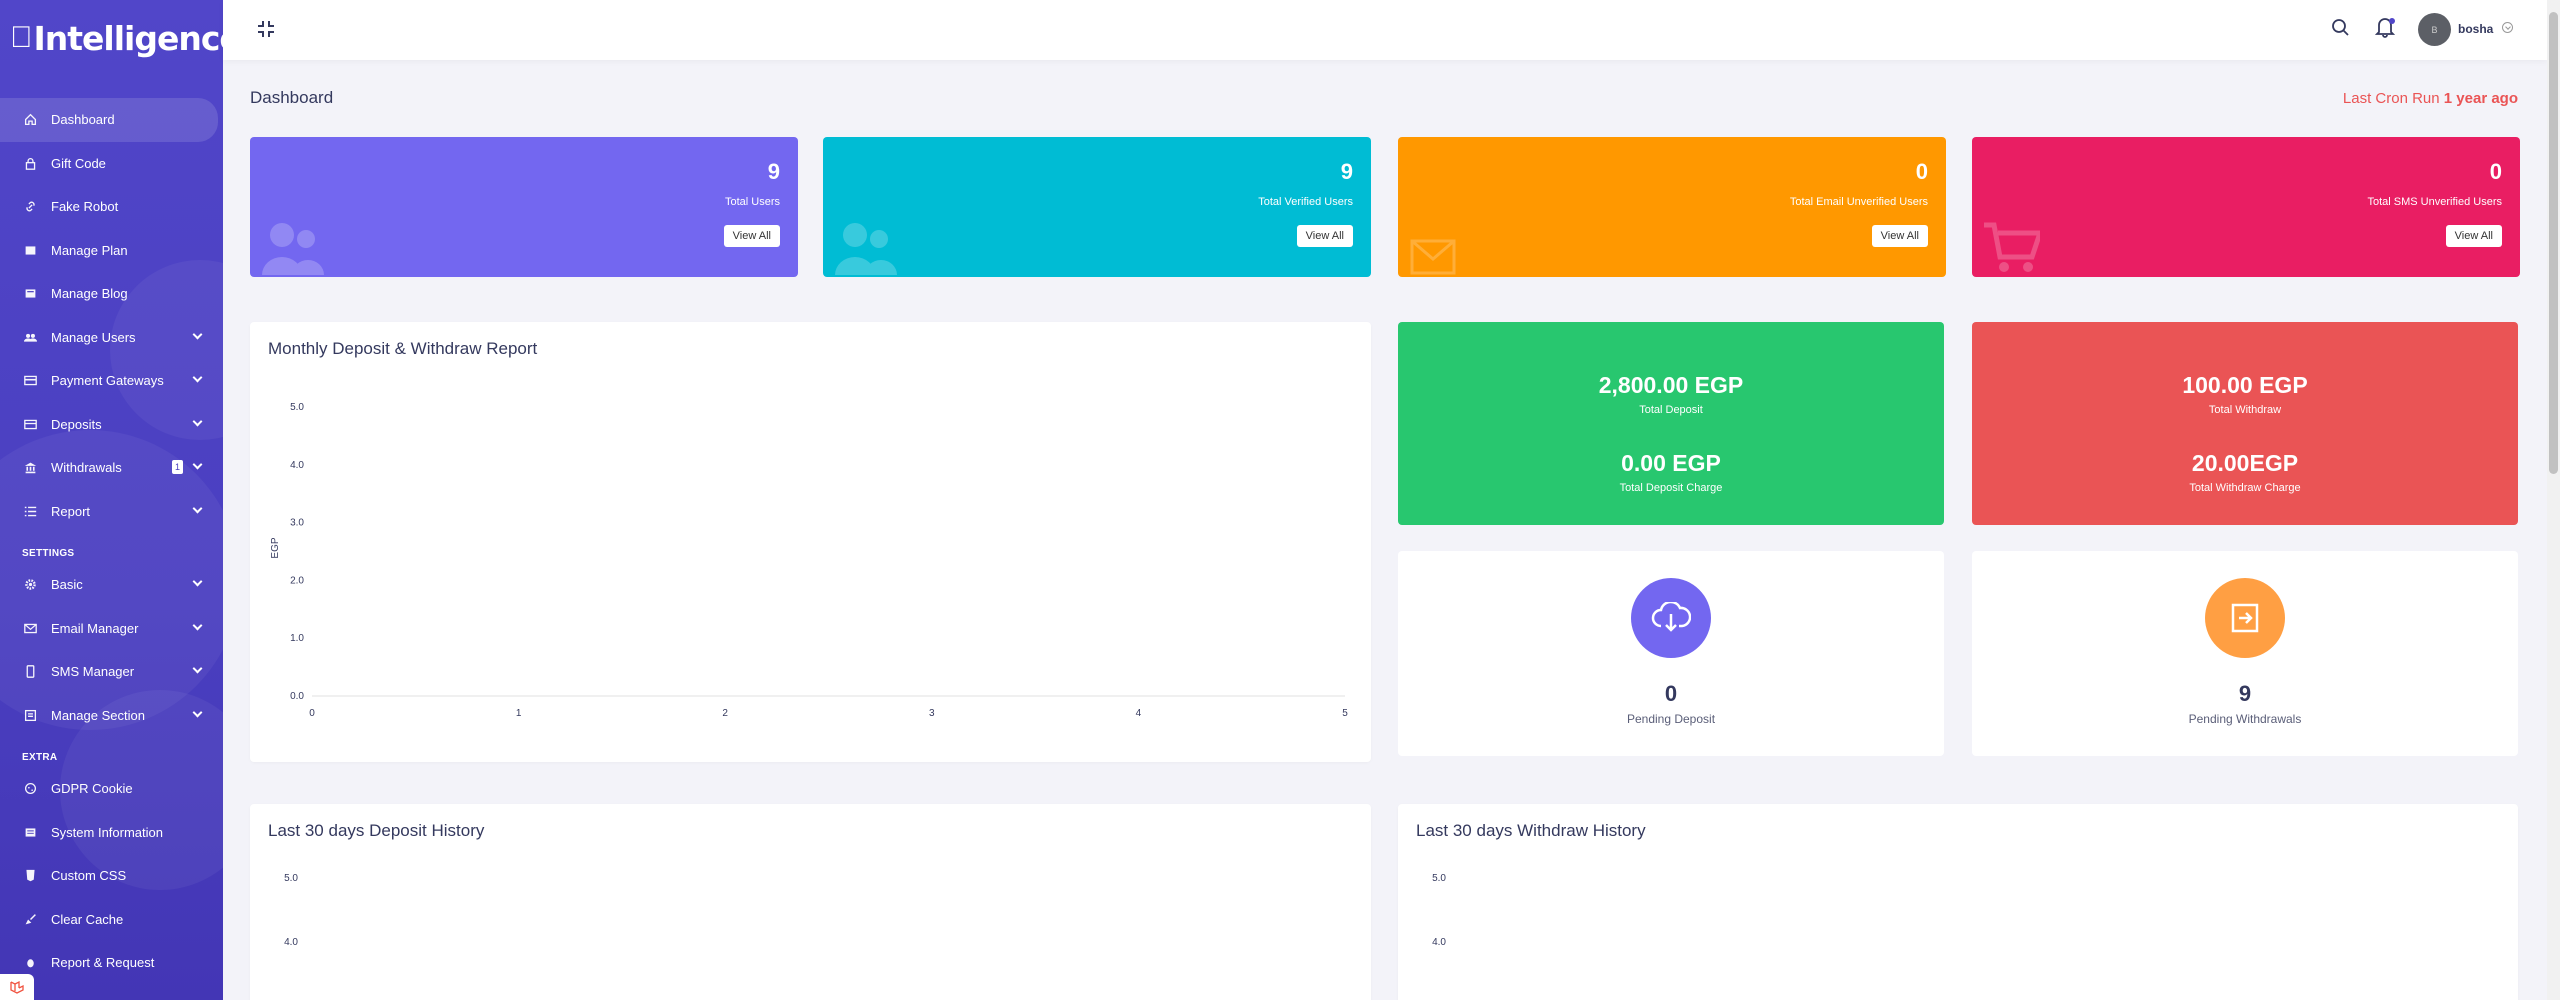 This screenshot has height=1000, width=2560. I want to click on bug-icon, so click(30, 962).